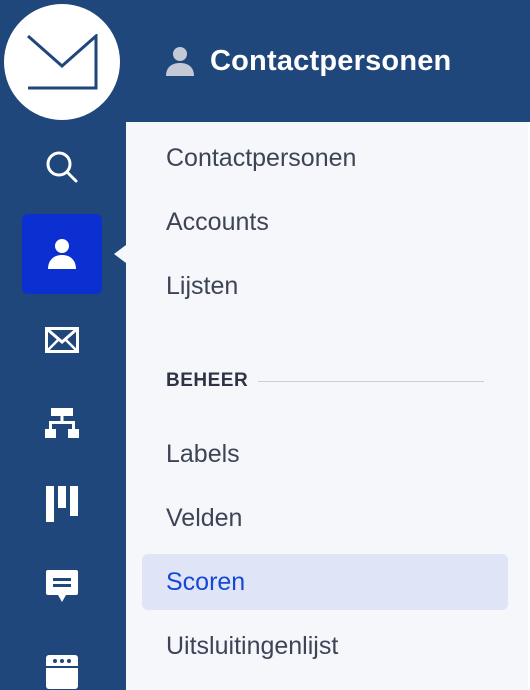  What do you see at coordinates (62, 672) in the screenshot?
I see `browser-icon` at bounding box center [62, 672].